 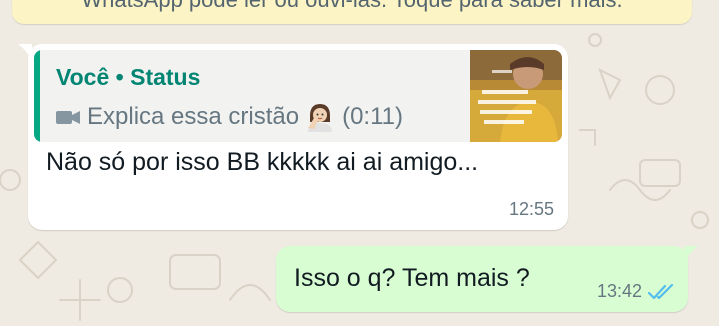 I want to click on woman-tipping-hand-emoji, so click(x=320, y=118).